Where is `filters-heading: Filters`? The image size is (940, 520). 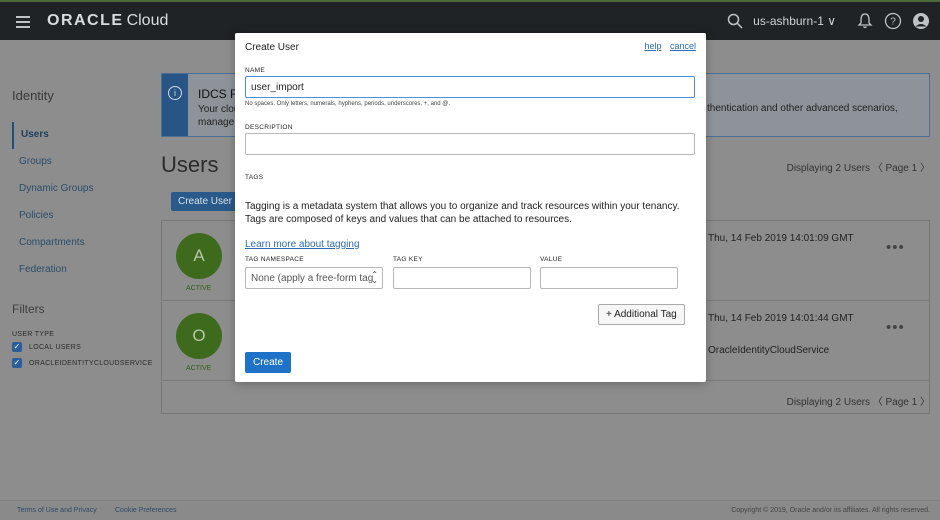
filters-heading: Filters is located at coordinates (28, 309).